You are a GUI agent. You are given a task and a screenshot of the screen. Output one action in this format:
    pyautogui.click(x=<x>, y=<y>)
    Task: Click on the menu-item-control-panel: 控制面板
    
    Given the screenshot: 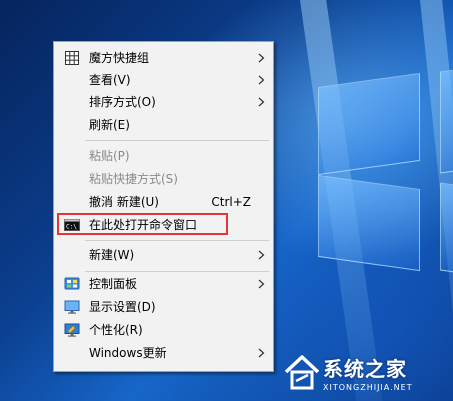 What is the action you would take?
    pyautogui.click(x=163, y=284)
    